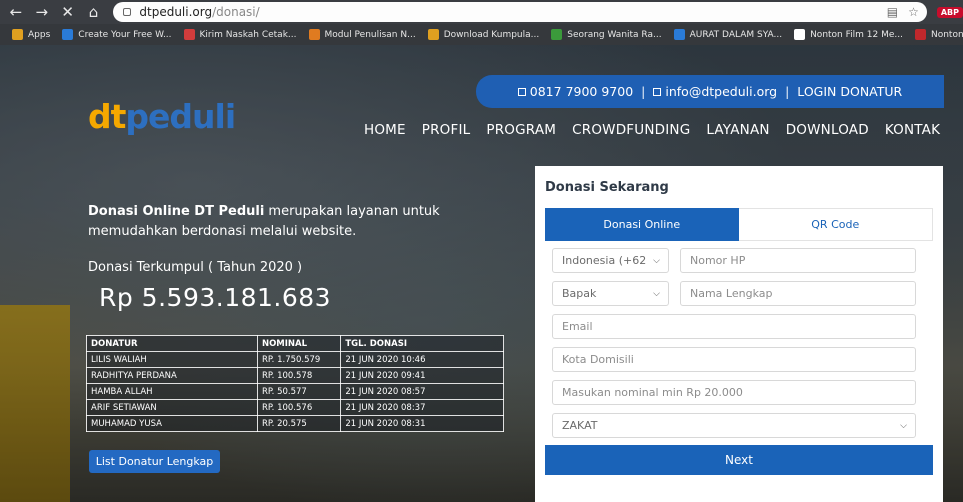  I want to click on browser-toolbar: ← → ✕ ⌂ dtpeduli.org/donasi/ ▤ ☆ ABP, so click(481, 12).